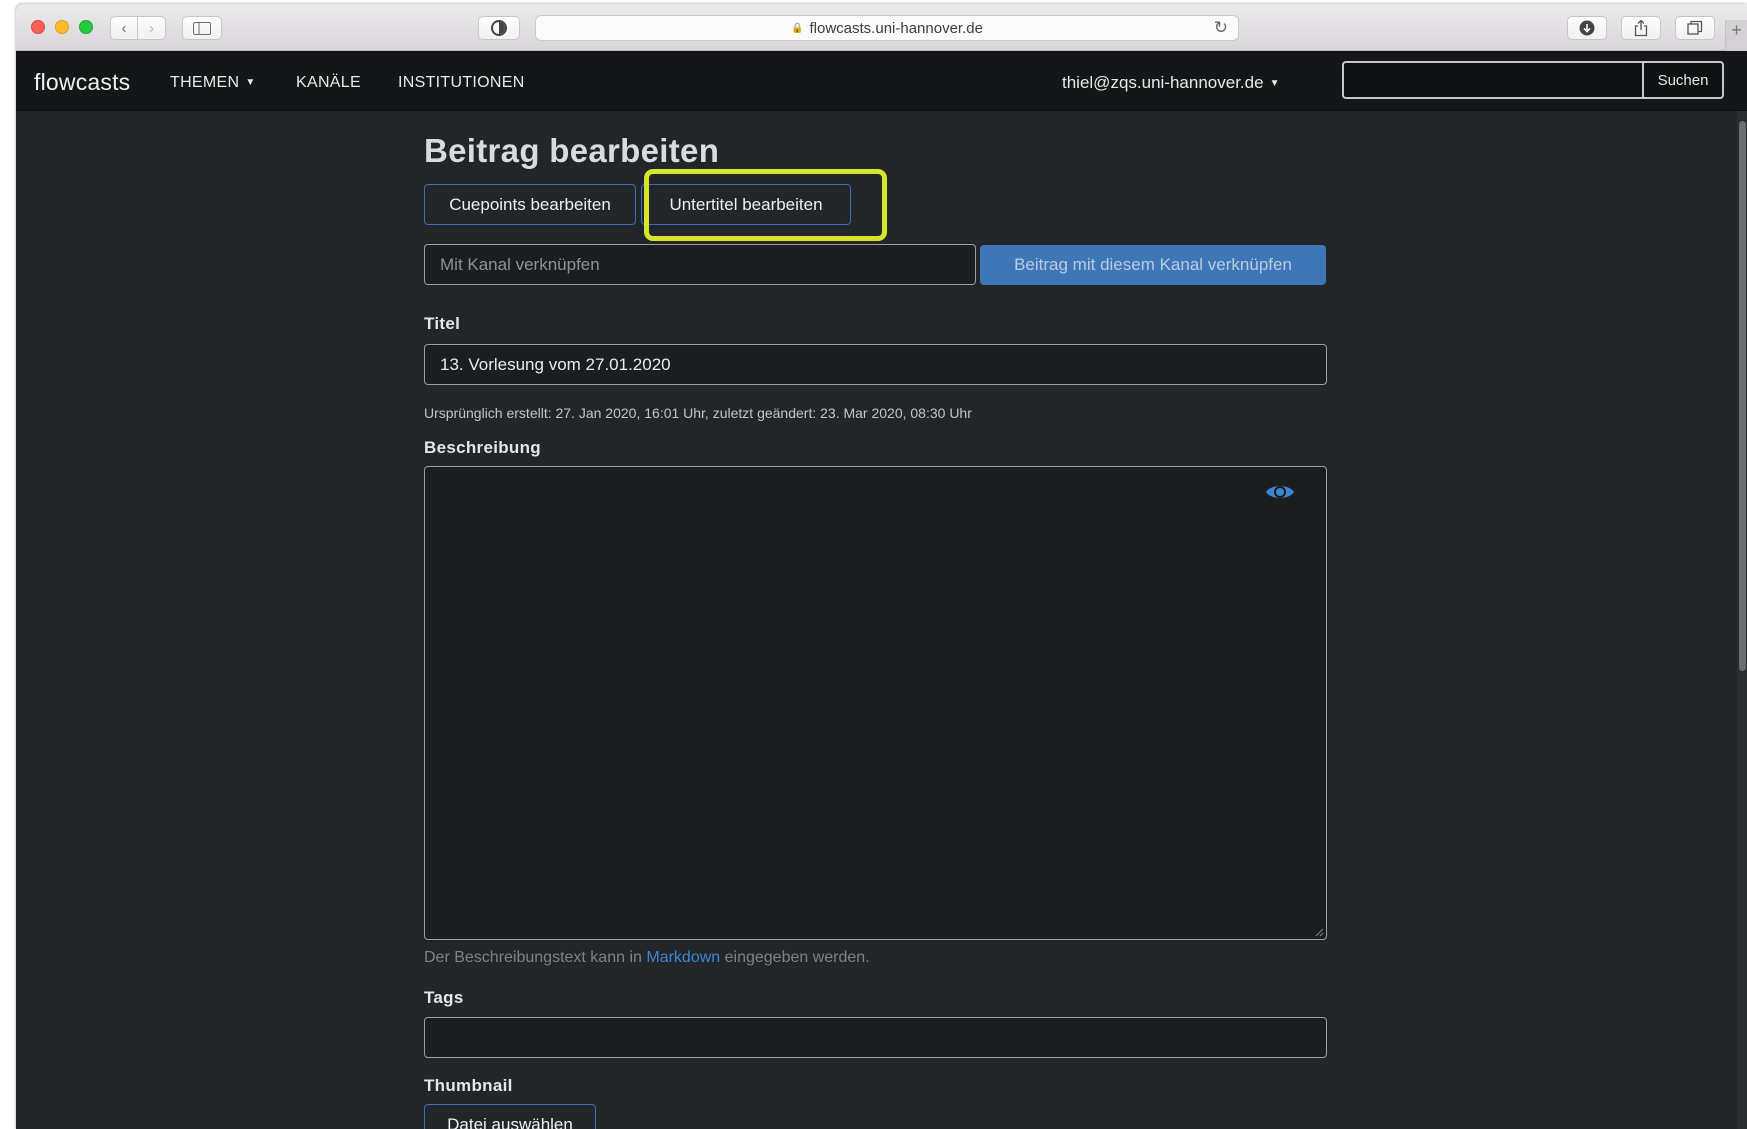  I want to click on sidebar-icon, so click(202, 28).